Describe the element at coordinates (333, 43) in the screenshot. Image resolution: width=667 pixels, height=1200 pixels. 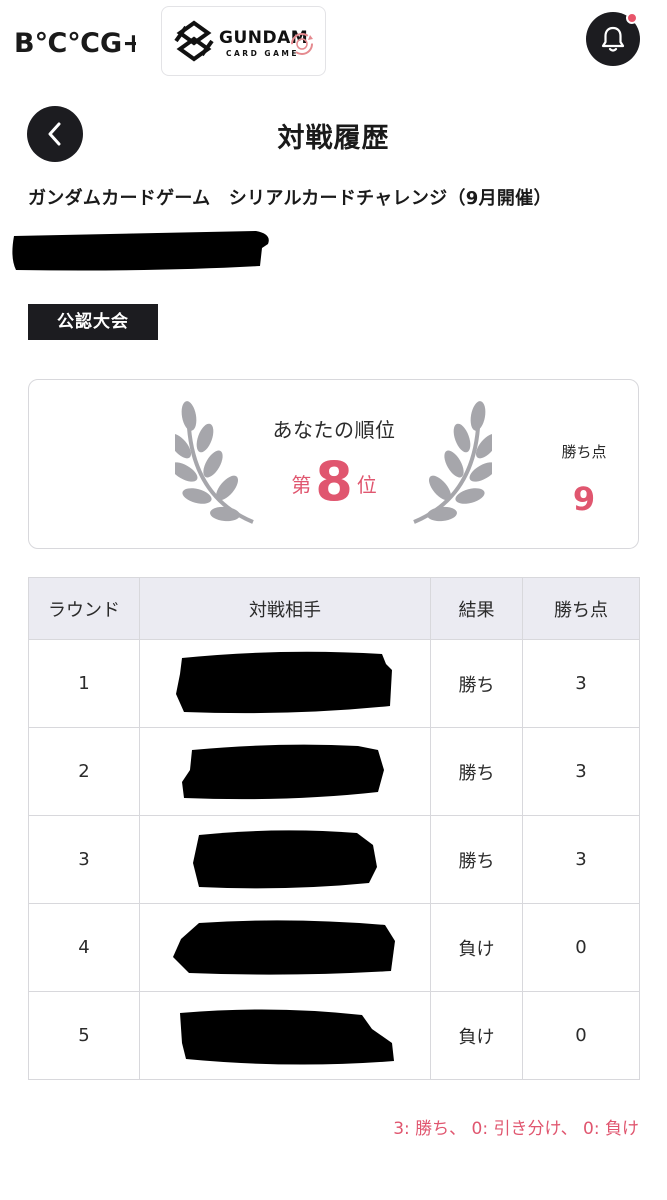
I see `app-header: B℃℃G+ GUNDAM CARD GAME` at that location.